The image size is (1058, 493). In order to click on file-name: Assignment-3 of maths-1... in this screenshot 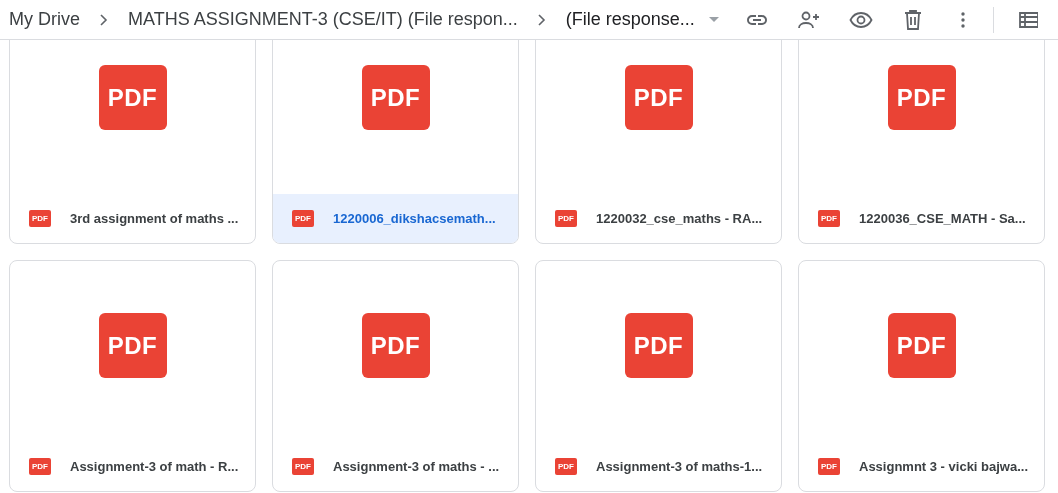, I will do `click(679, 466)`.